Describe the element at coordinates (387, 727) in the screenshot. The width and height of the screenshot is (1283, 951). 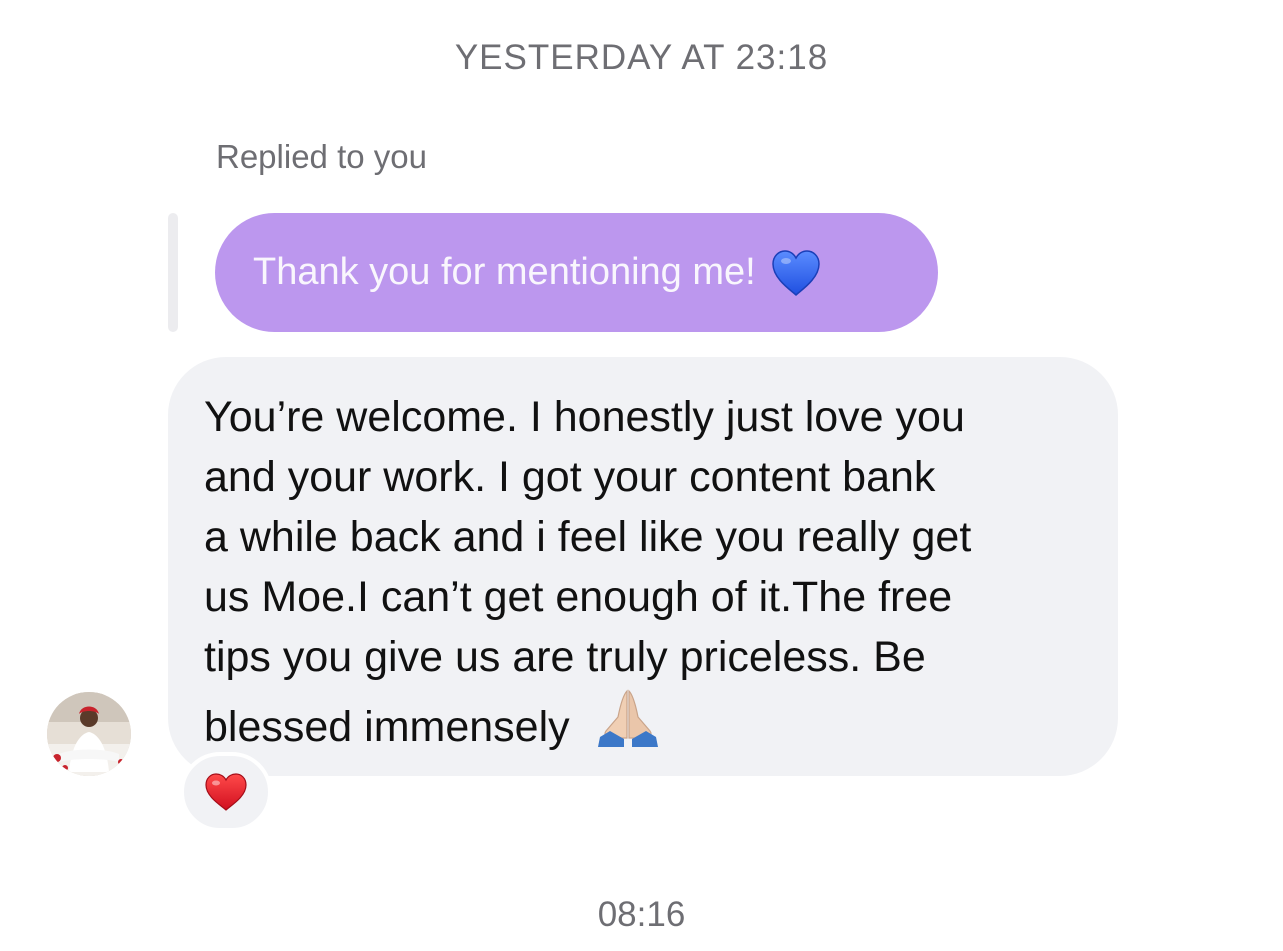
I see `message-line: blessed immensely` at that location.